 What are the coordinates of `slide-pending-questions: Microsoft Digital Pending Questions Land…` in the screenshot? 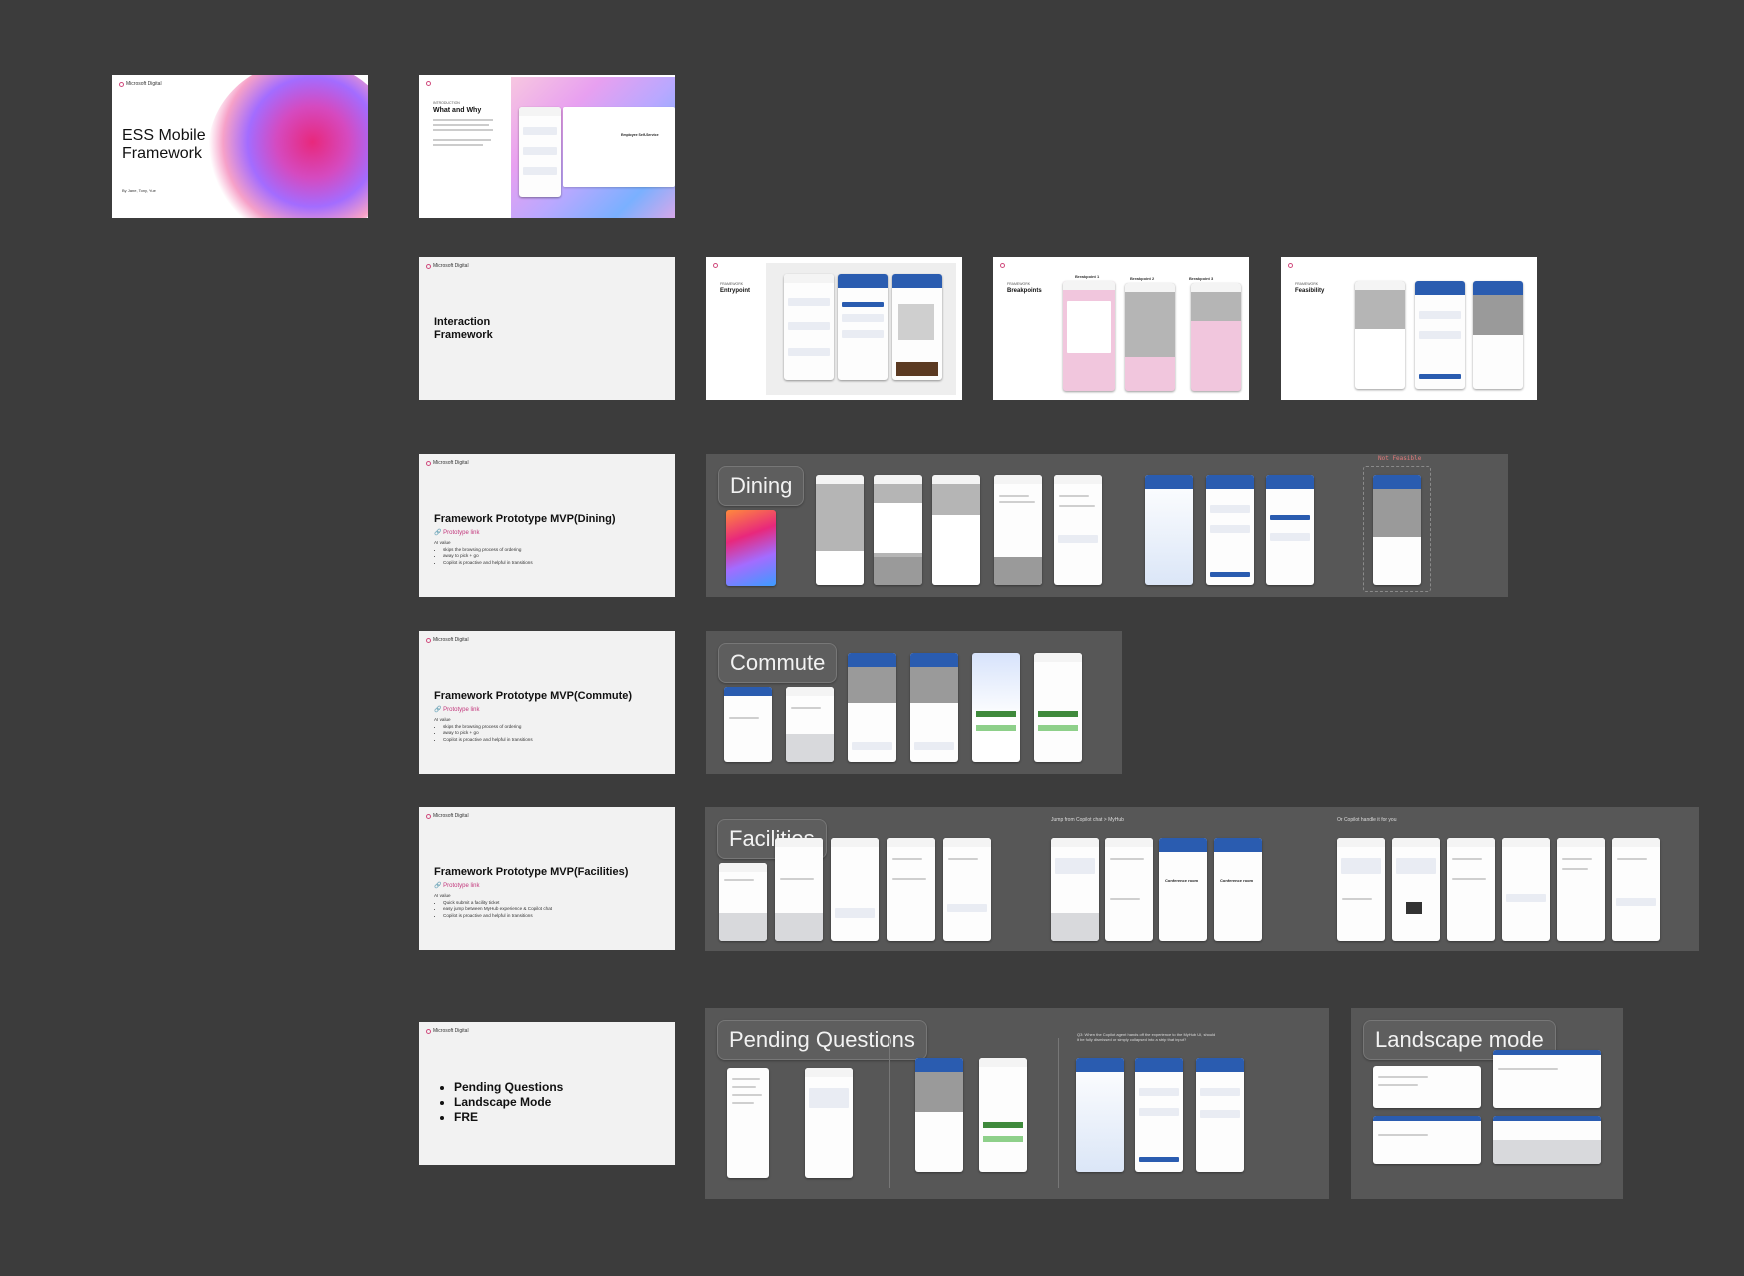 It's located at (547, 1093).